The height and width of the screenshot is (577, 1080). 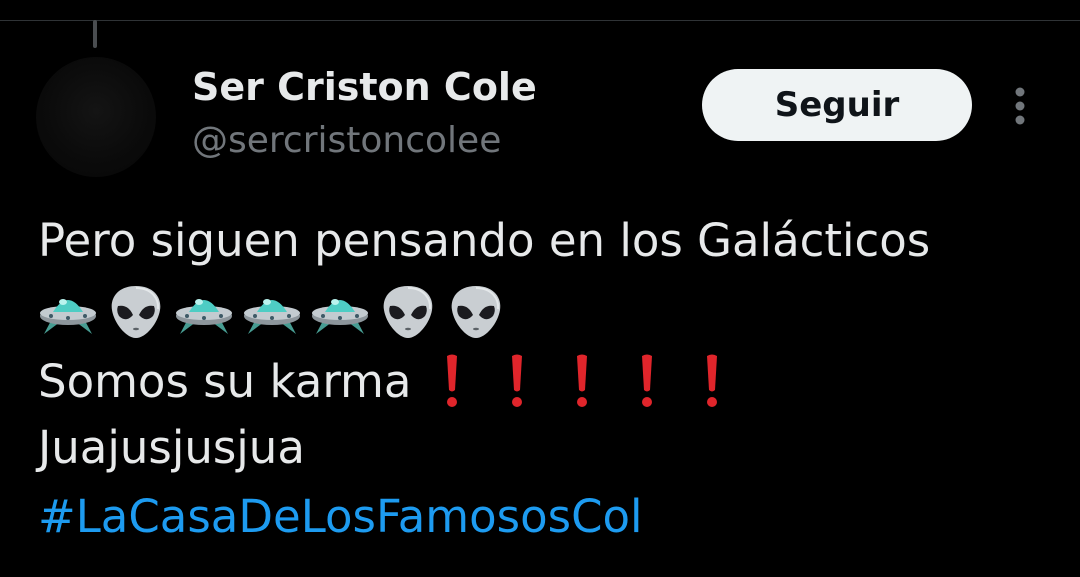 What do you see at coordinates (340, 516) in the screenshot?
I see `hashtag-link: #LaCasaDeLosFamososCol` at bounding box center [340, 516].